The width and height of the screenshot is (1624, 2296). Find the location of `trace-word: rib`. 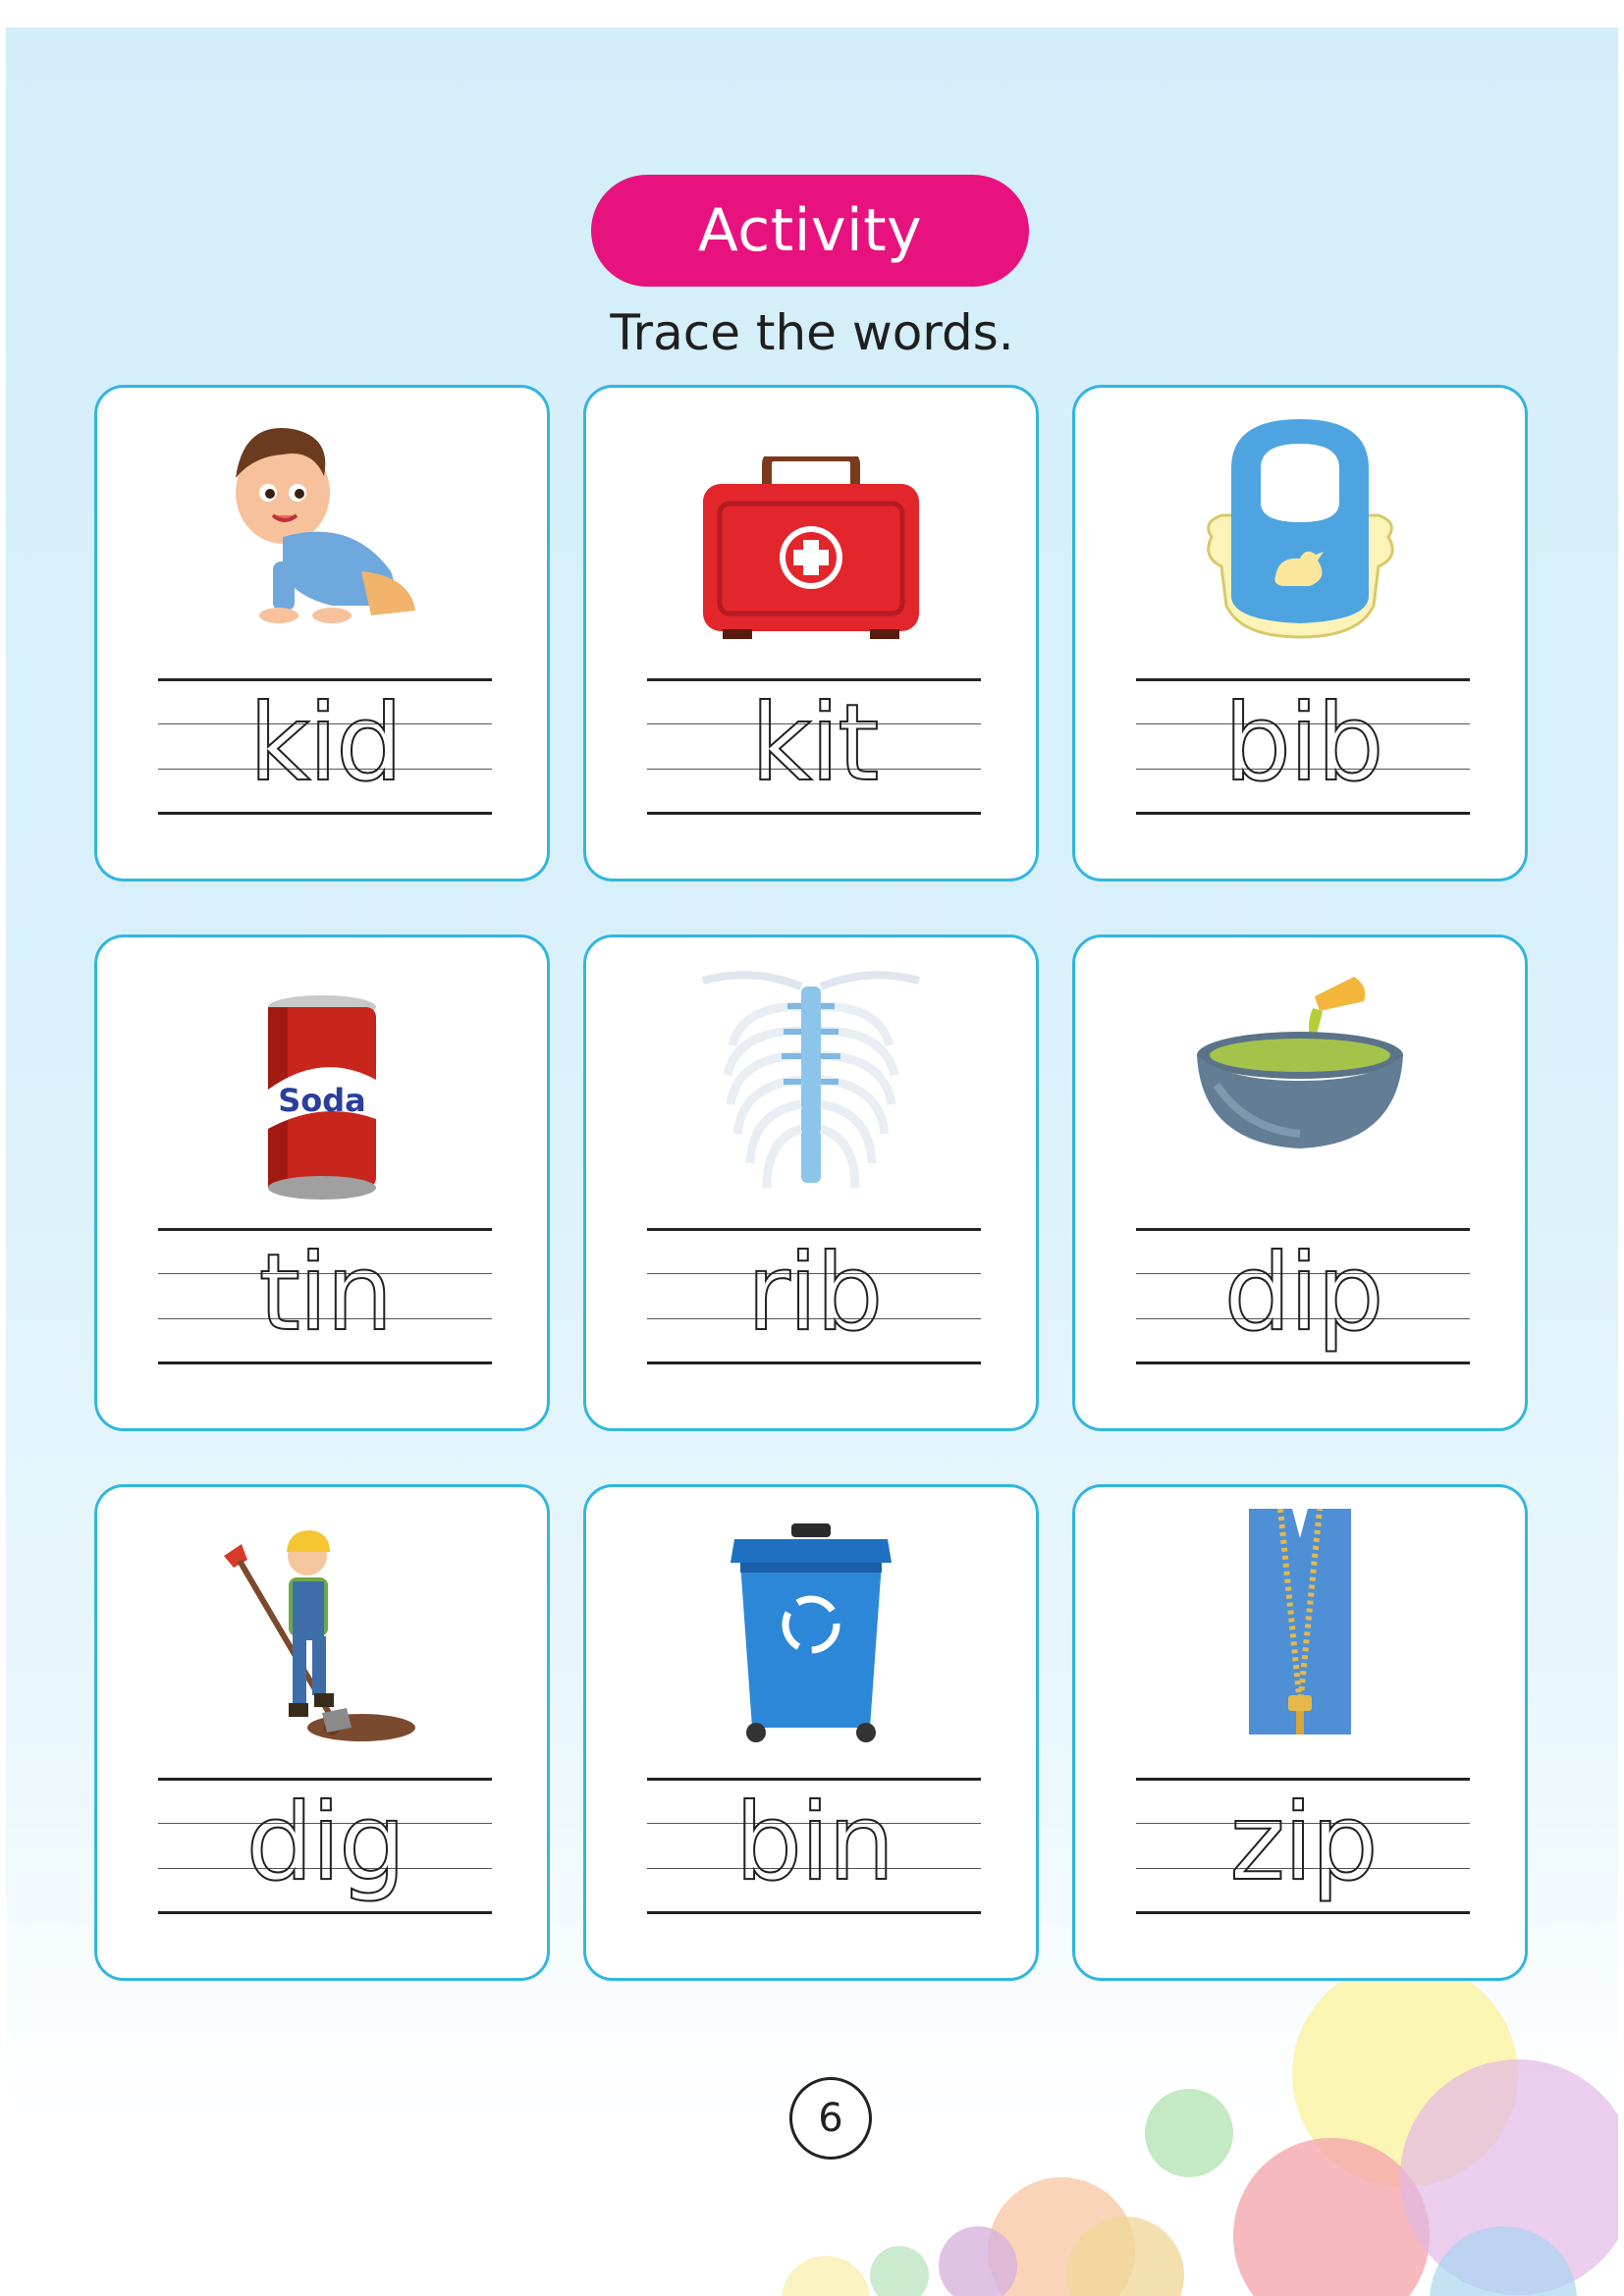

trace-word: rib is located at coordinates (814, 1294).